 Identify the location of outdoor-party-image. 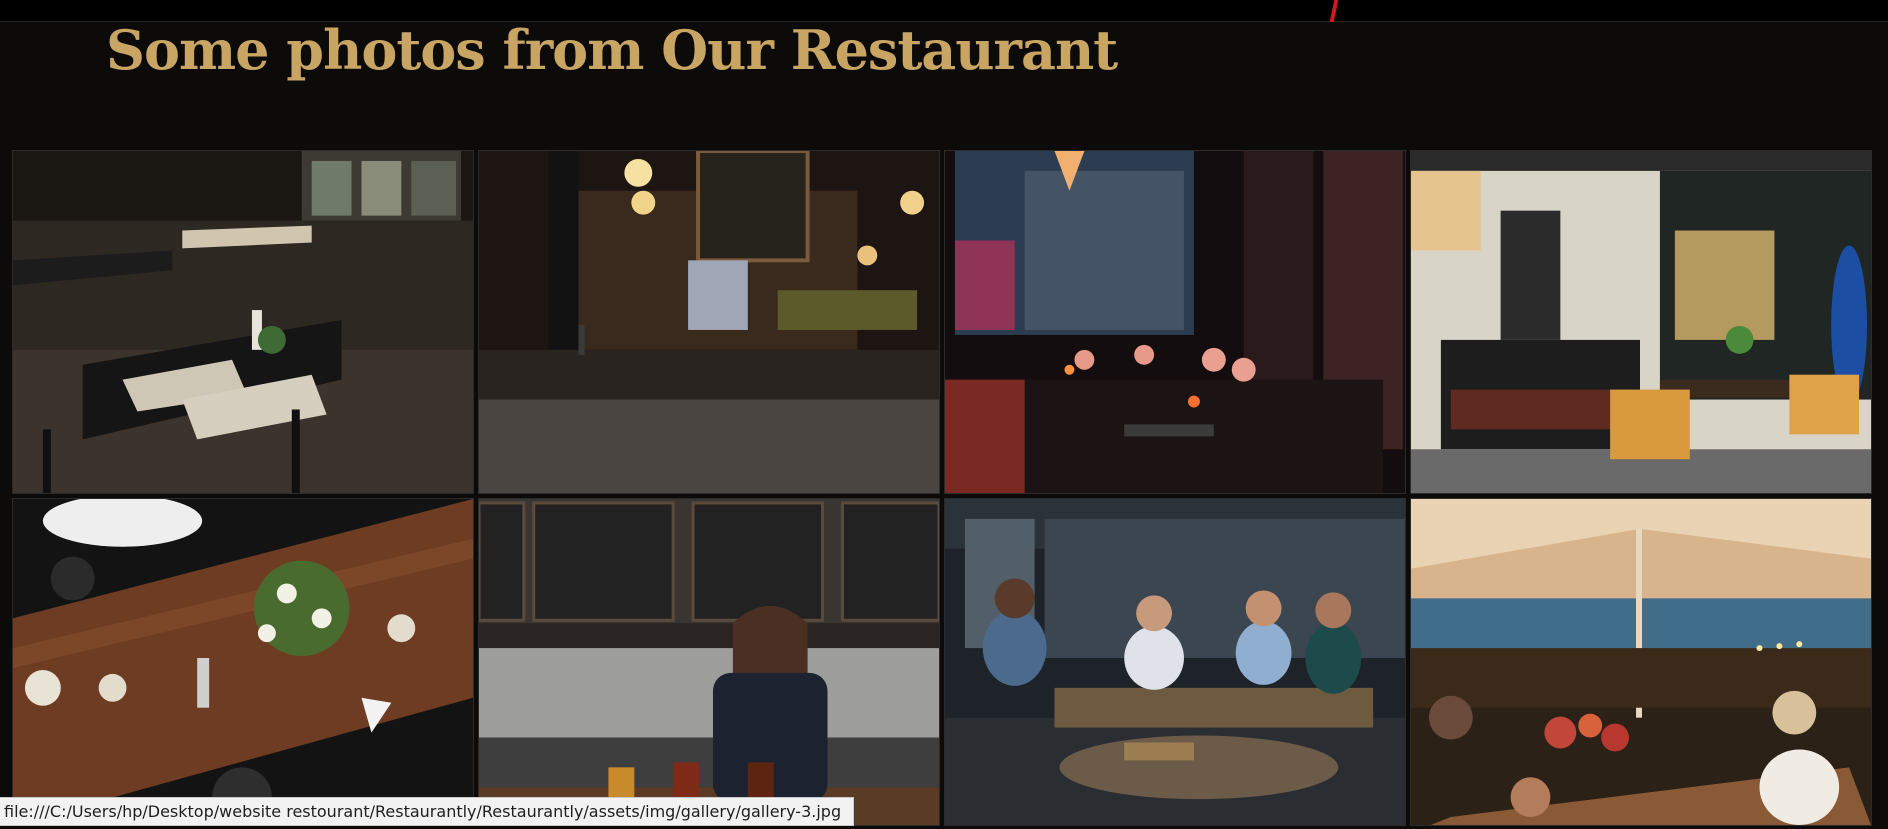
(1641, 662).